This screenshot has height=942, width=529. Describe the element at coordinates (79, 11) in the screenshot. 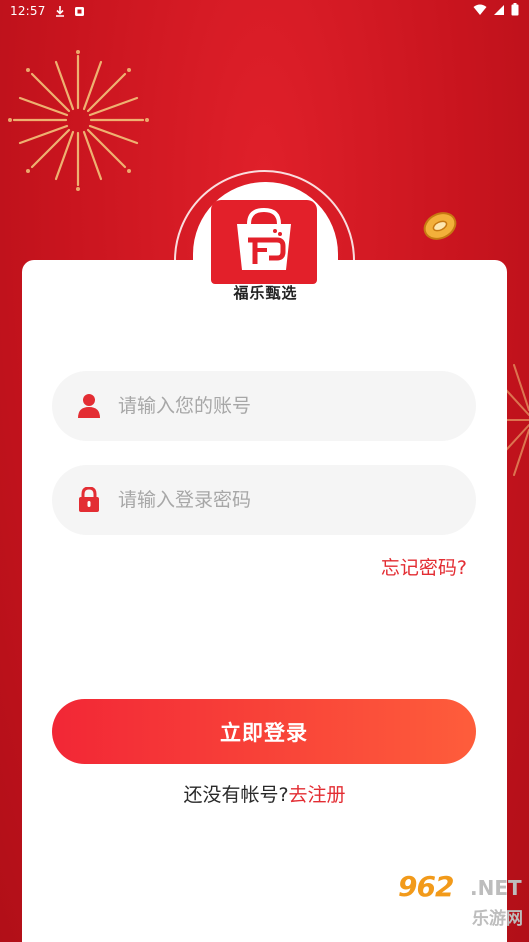

I see `notification-icon` at that location.